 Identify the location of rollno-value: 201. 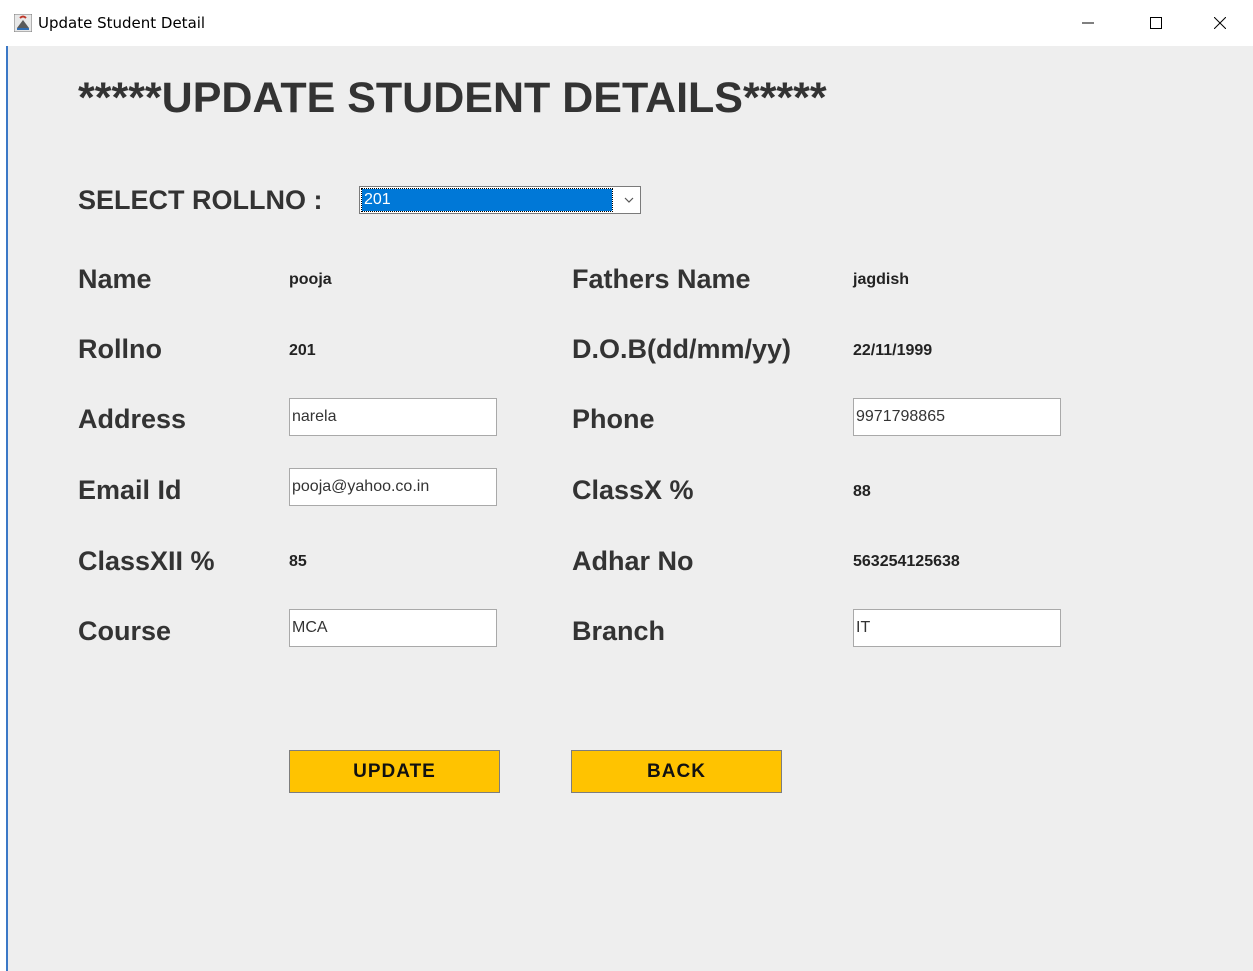
(302, 350).